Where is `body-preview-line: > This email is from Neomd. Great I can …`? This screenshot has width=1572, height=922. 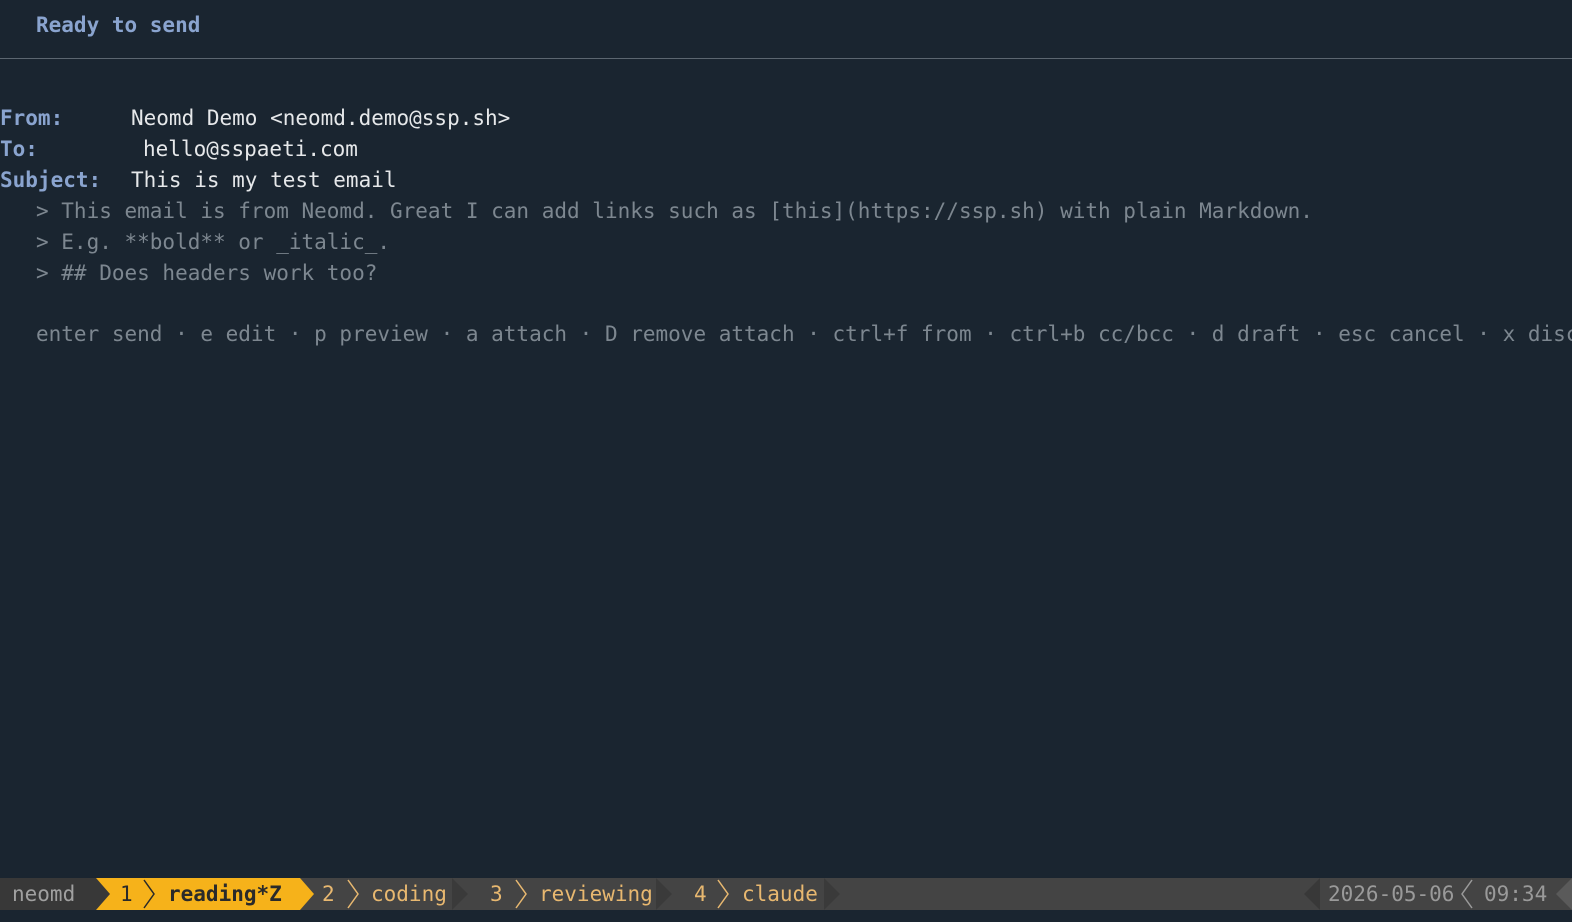 body-preview-line: > This email is from Neomd. Great I can … is located at coordinates (674, 211).